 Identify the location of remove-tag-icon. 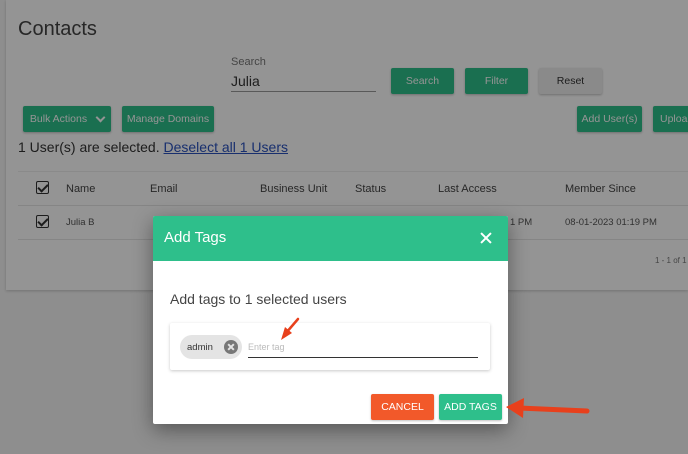
(231, 347).